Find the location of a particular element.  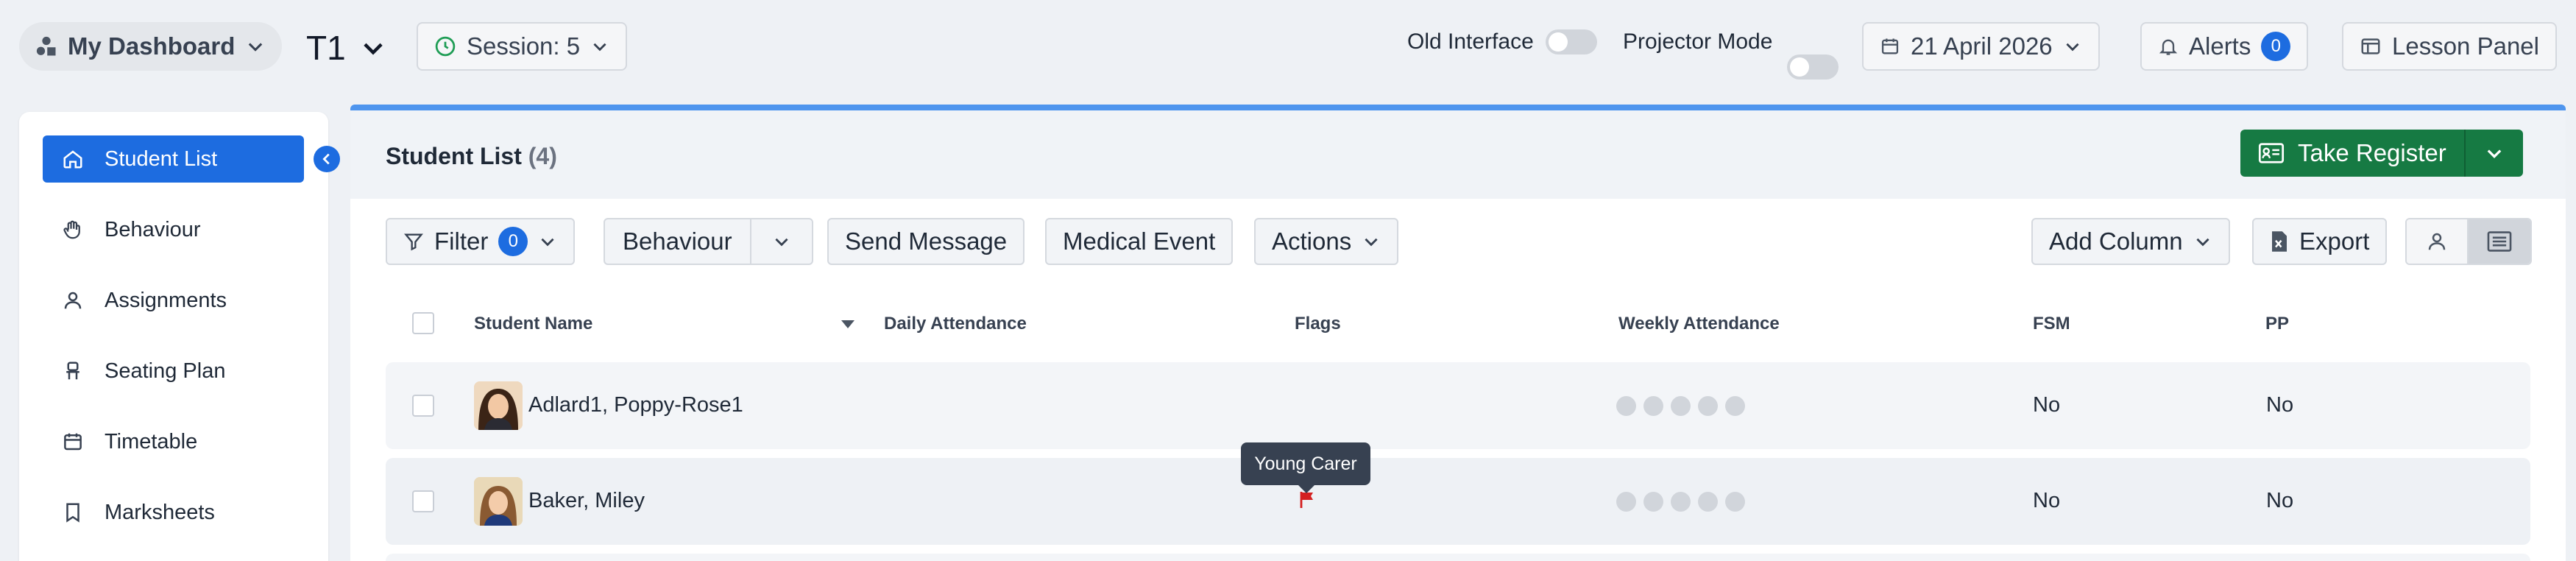

column-header-weekly-attendance: Weekly Attendance is located at coordinates (1699, 324).